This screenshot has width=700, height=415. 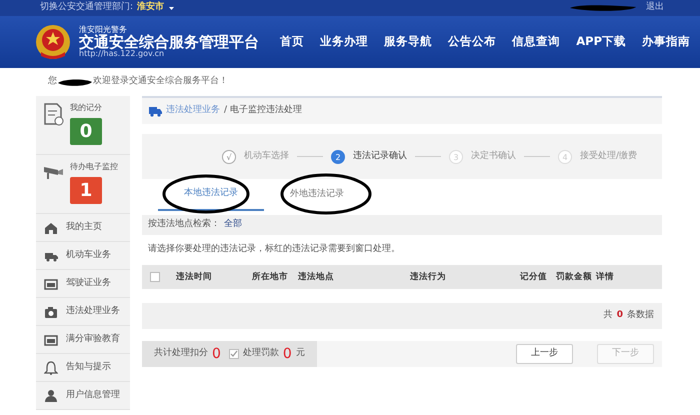 I want to click on sidebar-item: 违法处理业务, so click(x=83, y=312).